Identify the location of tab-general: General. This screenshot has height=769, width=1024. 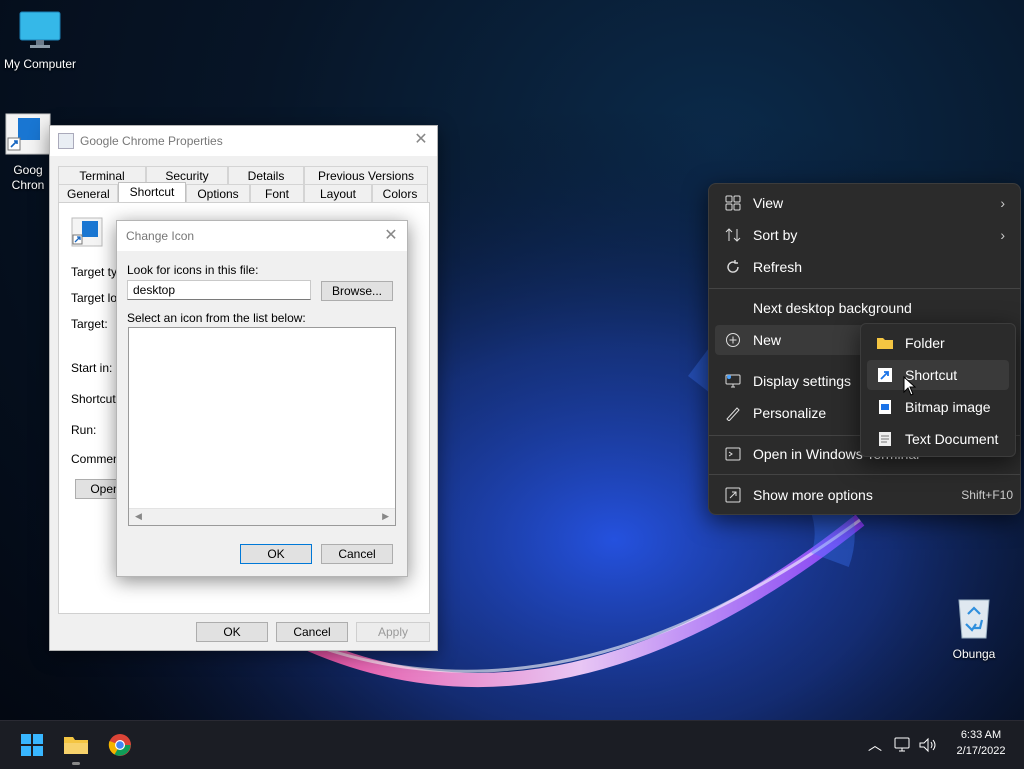
(88, 193).